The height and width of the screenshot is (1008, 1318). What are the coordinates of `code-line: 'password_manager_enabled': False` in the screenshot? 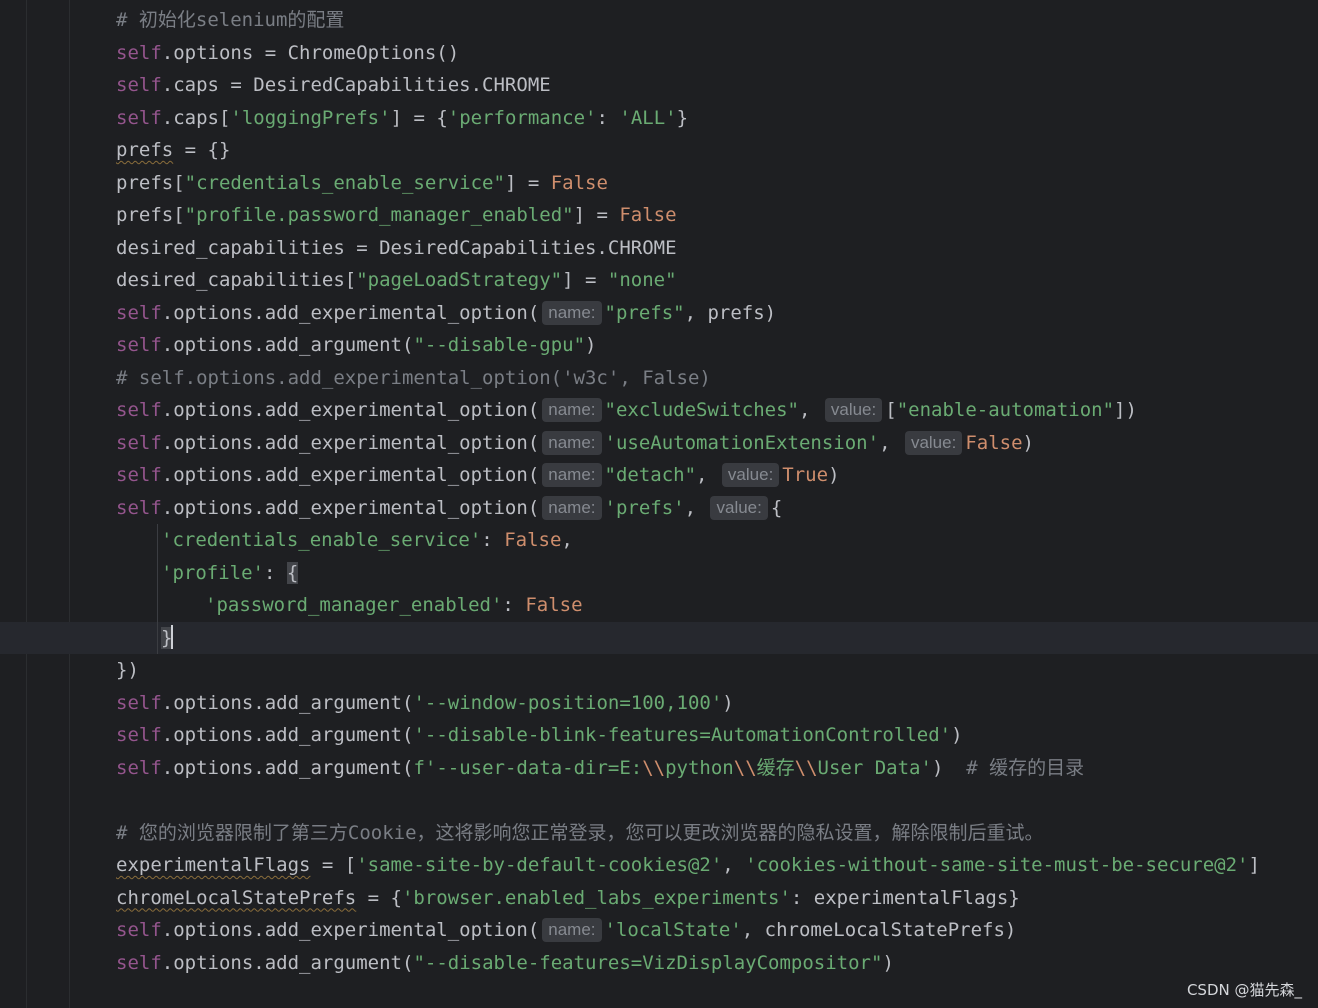 It's located at (659, 605).